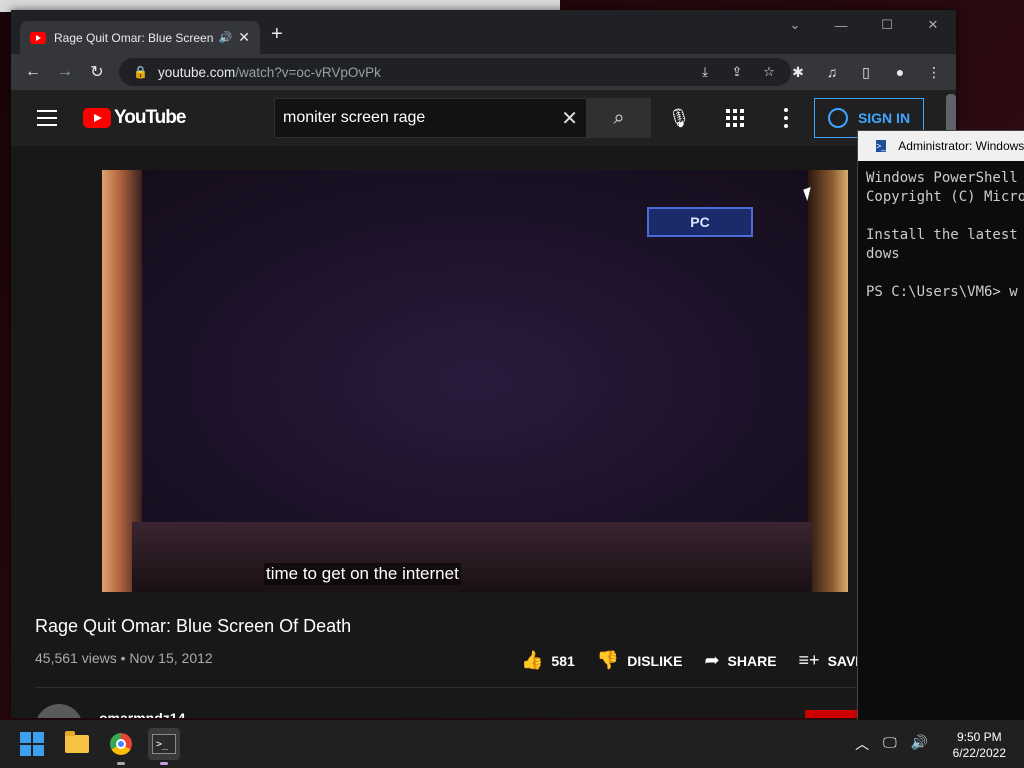 The width and height of the screenshot is (1024, 768). Describe the element at coordinates (769, 72) in the screenshot. I see `bookmark-star-icon: ☆` at that location.